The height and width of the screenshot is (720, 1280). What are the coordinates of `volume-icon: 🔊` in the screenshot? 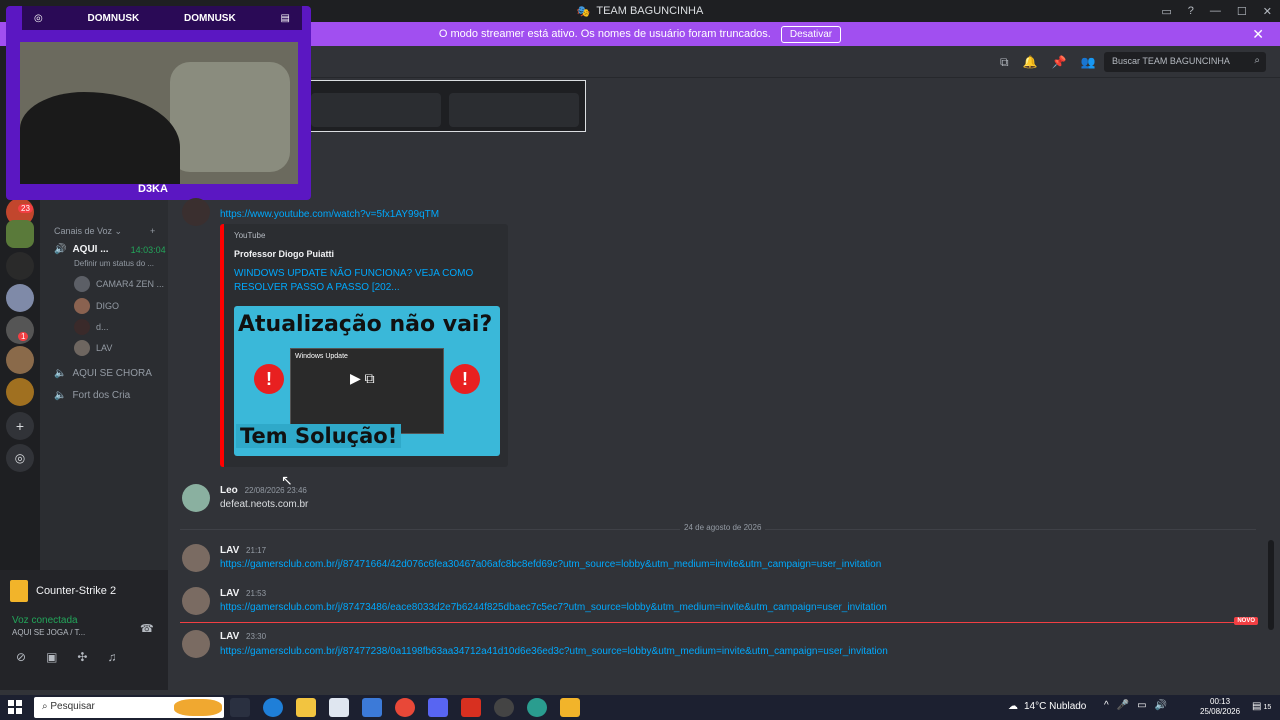 It's located at (1161, 705).